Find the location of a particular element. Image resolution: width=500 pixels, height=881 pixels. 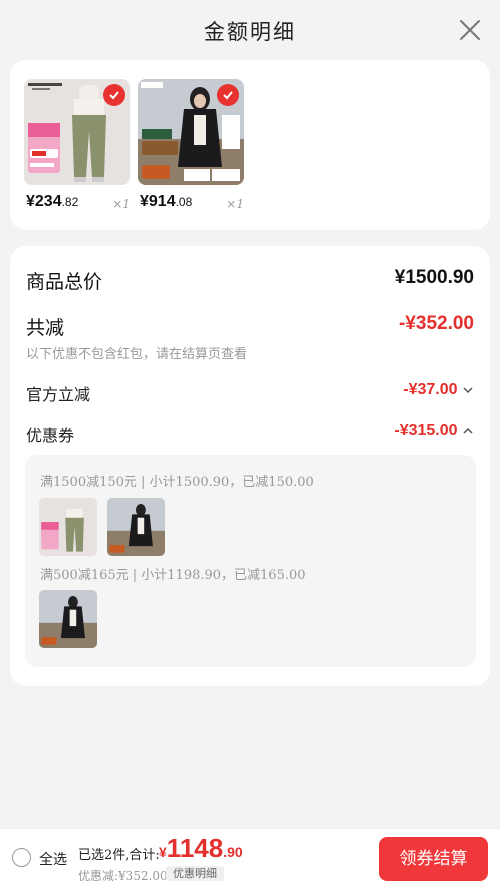

coupon-value: -¥315.00 is located at coordinates (434, 431).